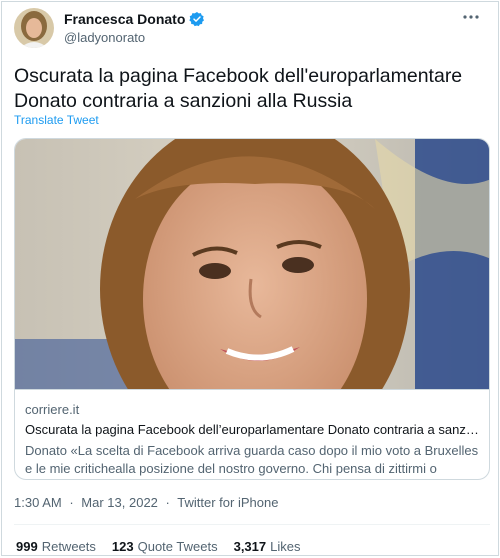 Image resolution: width=500 pixels, height=558 pixels. I want to click on avatar, so click(34, 28).